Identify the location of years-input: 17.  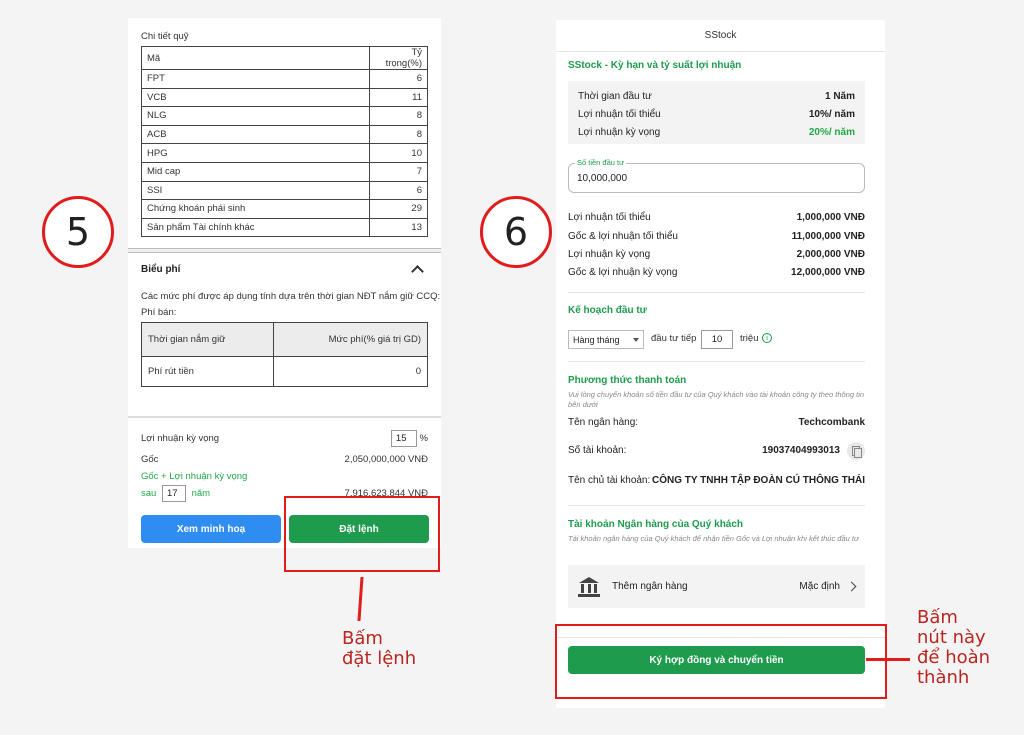
(173, 493).